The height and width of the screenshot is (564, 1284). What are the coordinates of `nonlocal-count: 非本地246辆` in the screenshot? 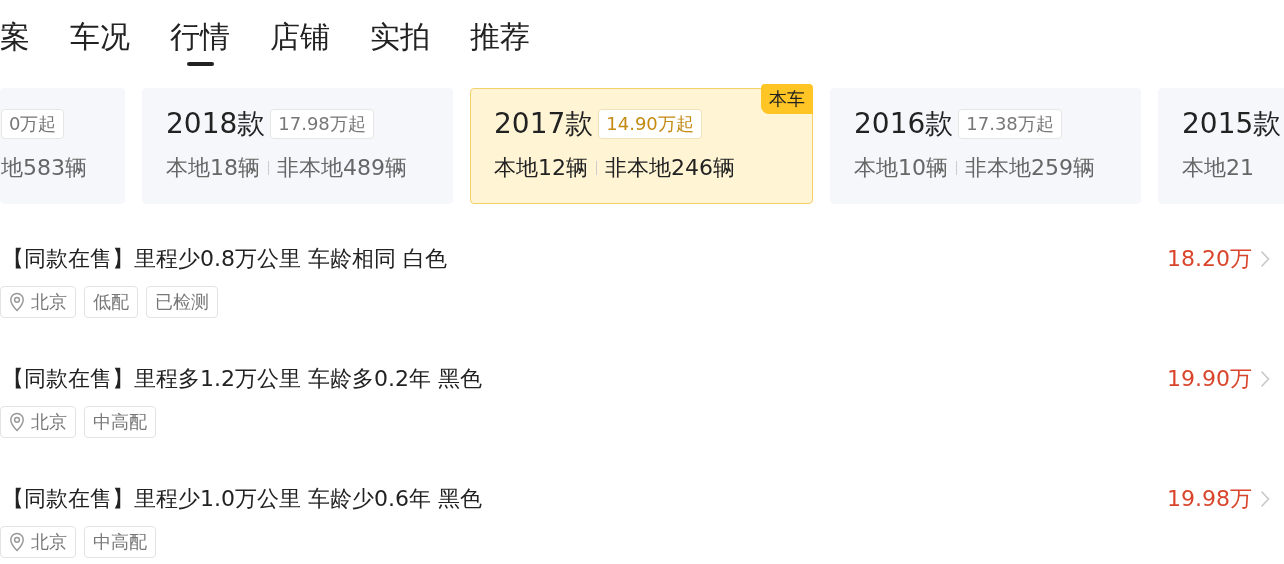 It's located at (670, 168).